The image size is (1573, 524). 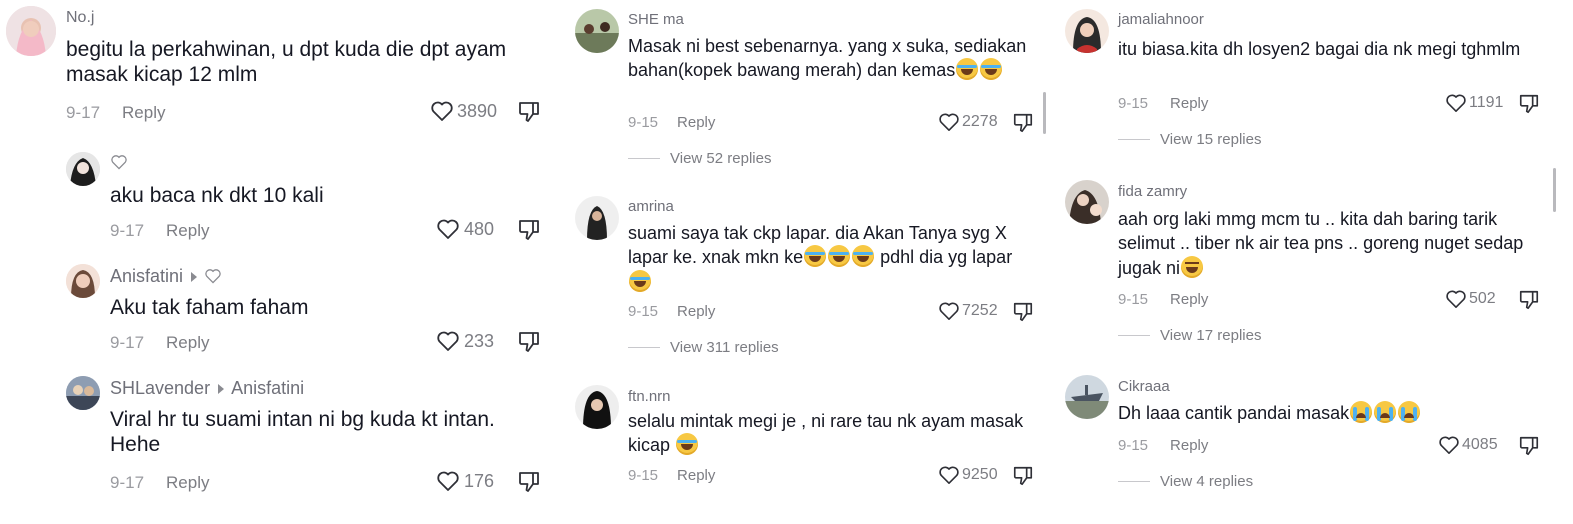 What do you see at coordinates (699, 158) in the screenshot?
I see `view-replies-button: View 52 replies` at bounding box center [699, 158].